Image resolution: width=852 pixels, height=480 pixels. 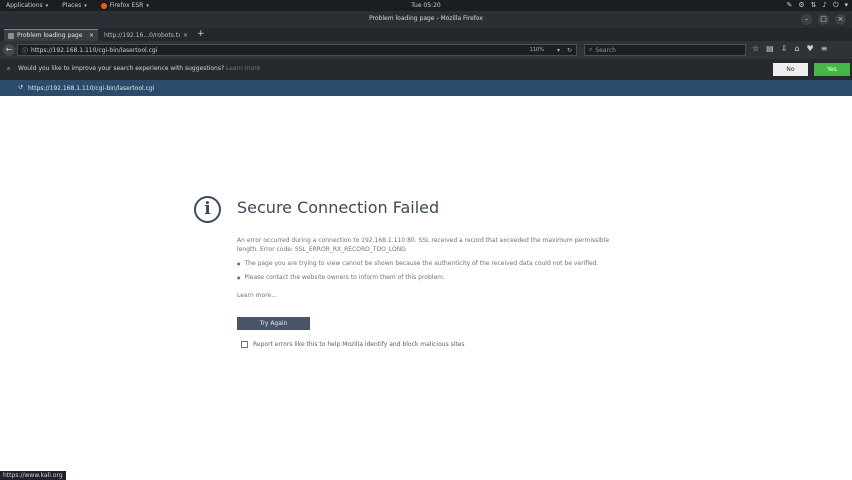 I want to click on minimize-icon: –, so click(x=806, y=19).